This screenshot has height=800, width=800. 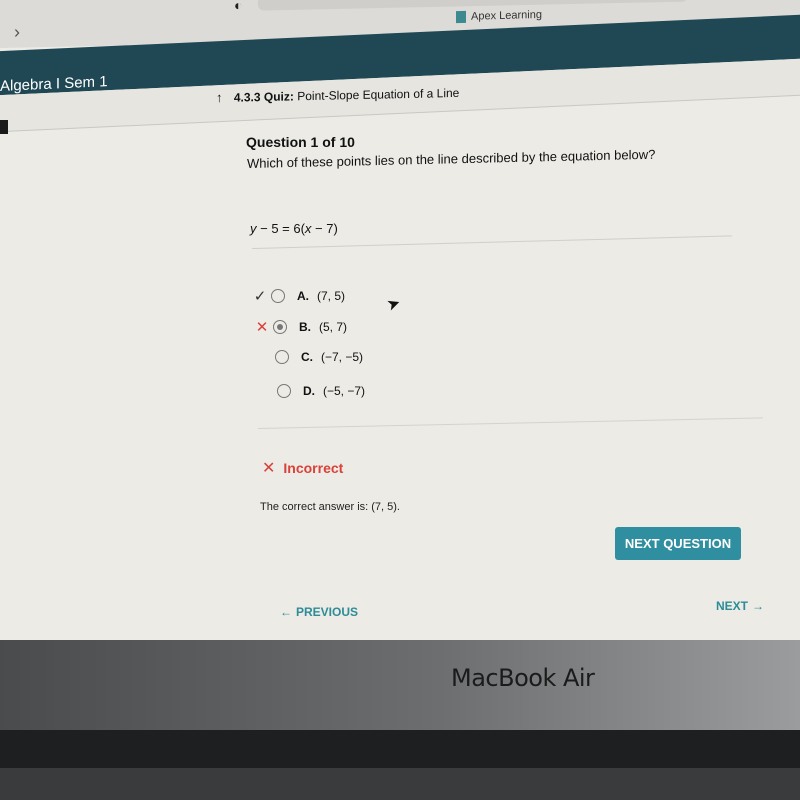 I want to click on option-a: ✓ A. (7, 5), so click(x=298, y=296).